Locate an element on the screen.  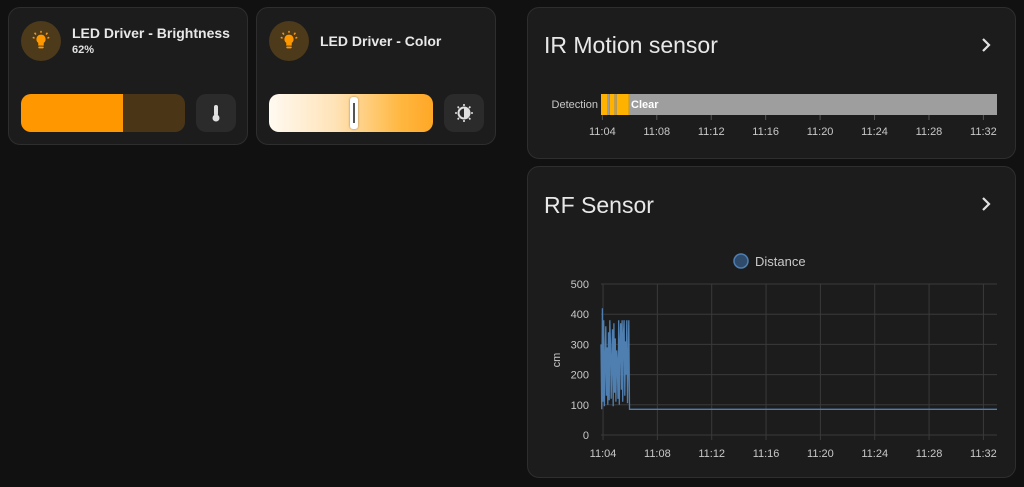
color-temp-handle is located at coordinates (354, 113).